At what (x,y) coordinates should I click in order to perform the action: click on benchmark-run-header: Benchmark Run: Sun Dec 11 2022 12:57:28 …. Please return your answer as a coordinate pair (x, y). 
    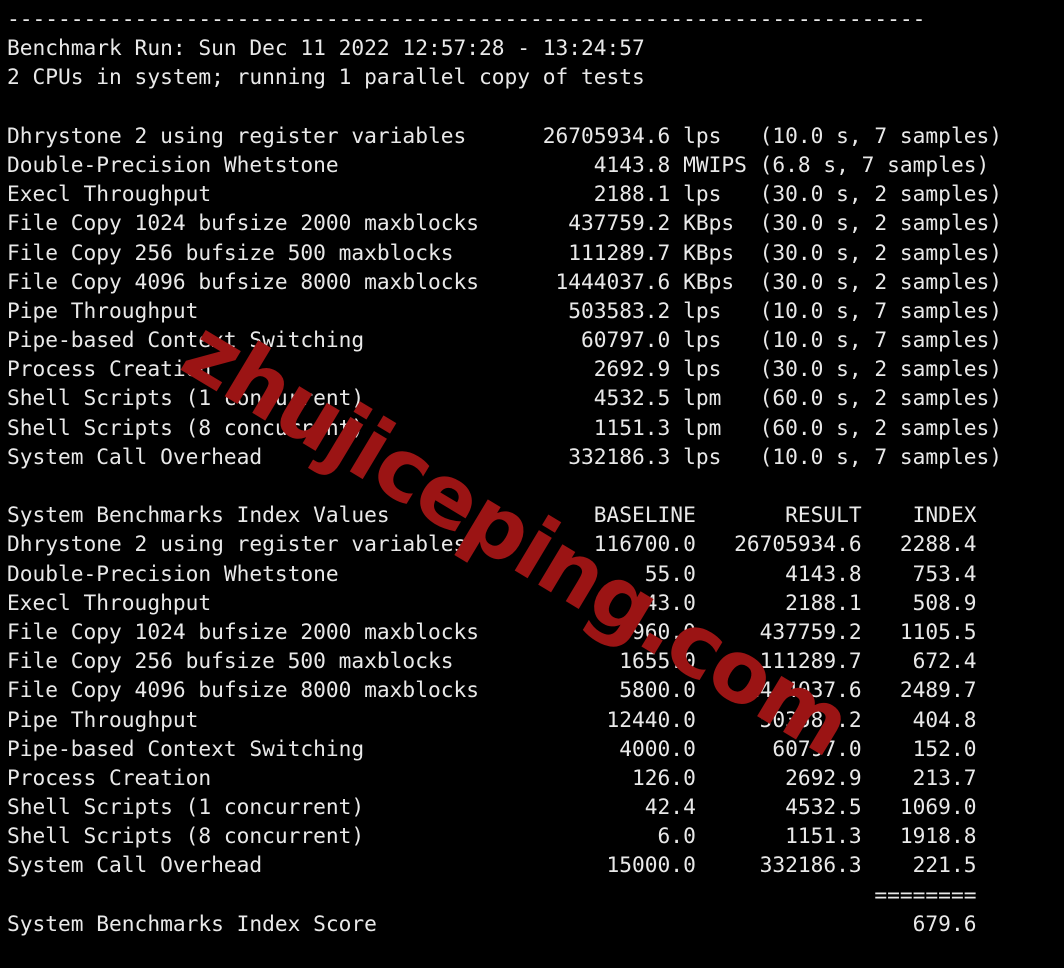
    Looking at the image, I should click on (326, 48).